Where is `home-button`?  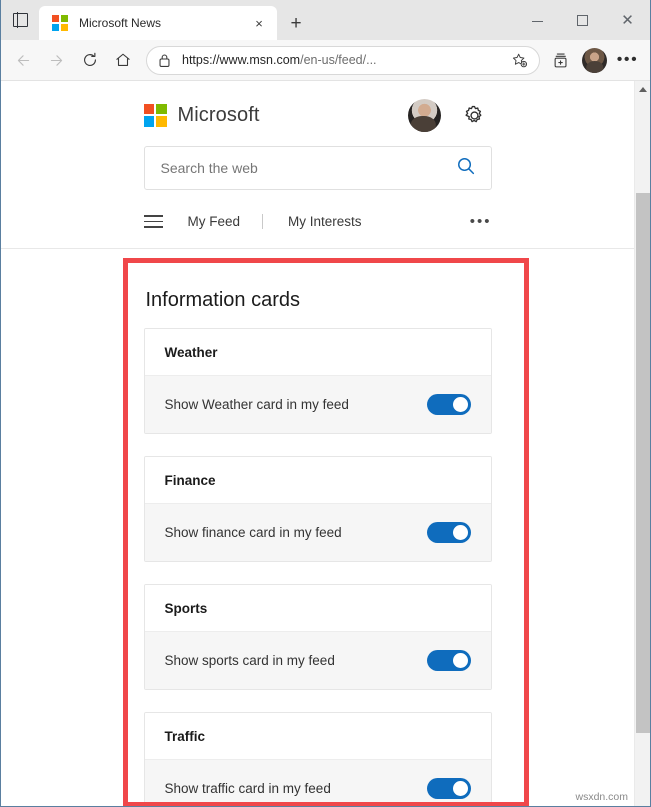 home-button is located at coordinates (122, 60).